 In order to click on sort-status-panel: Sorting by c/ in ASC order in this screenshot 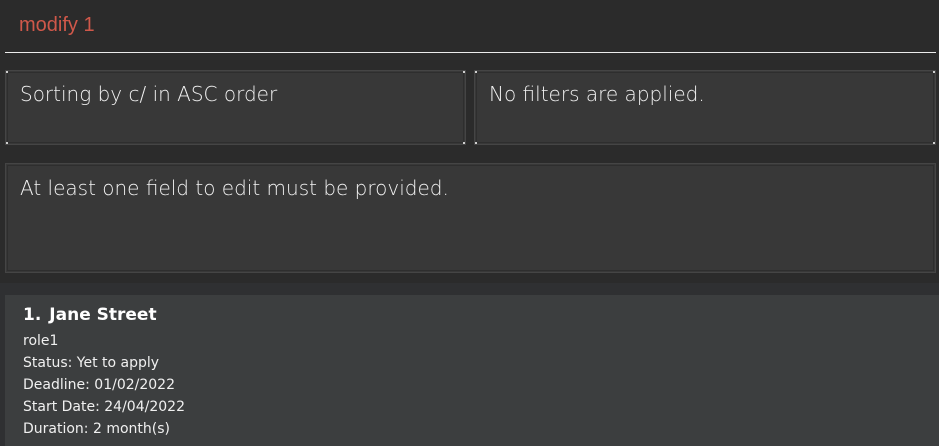, I will do `click(235, 107)`.